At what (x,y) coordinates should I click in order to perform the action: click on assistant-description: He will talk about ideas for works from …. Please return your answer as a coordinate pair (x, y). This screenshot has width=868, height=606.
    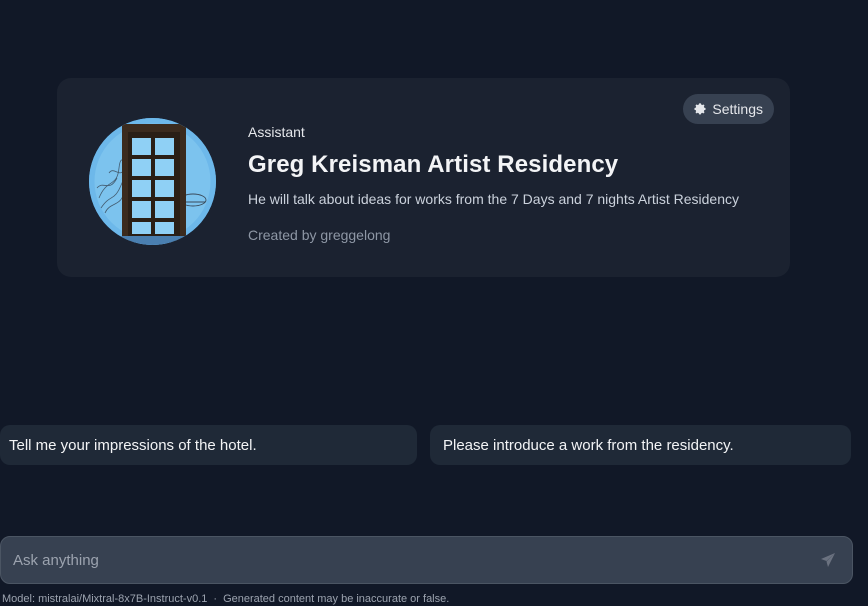
    Looking at the image, I should click on (493, 199).